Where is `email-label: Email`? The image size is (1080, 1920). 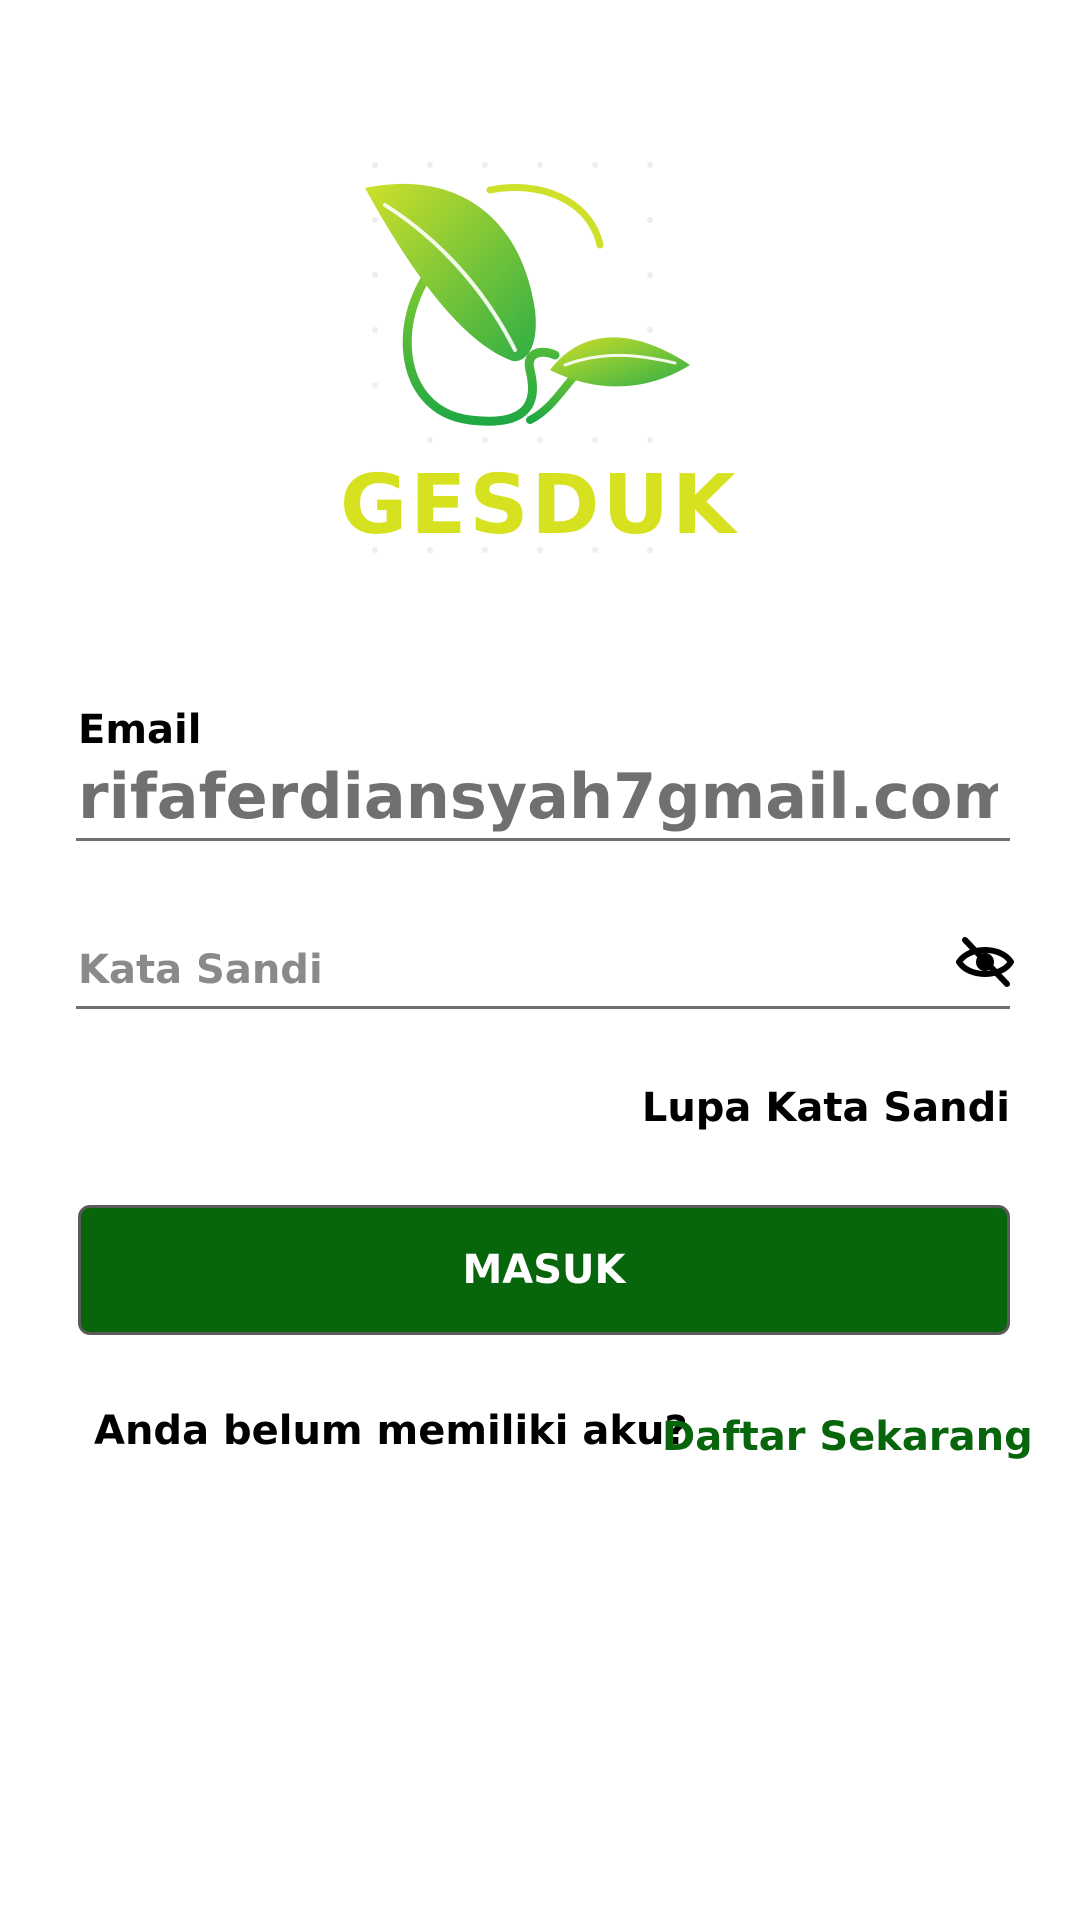
email-label: Email is located at coordinates (140, 730).